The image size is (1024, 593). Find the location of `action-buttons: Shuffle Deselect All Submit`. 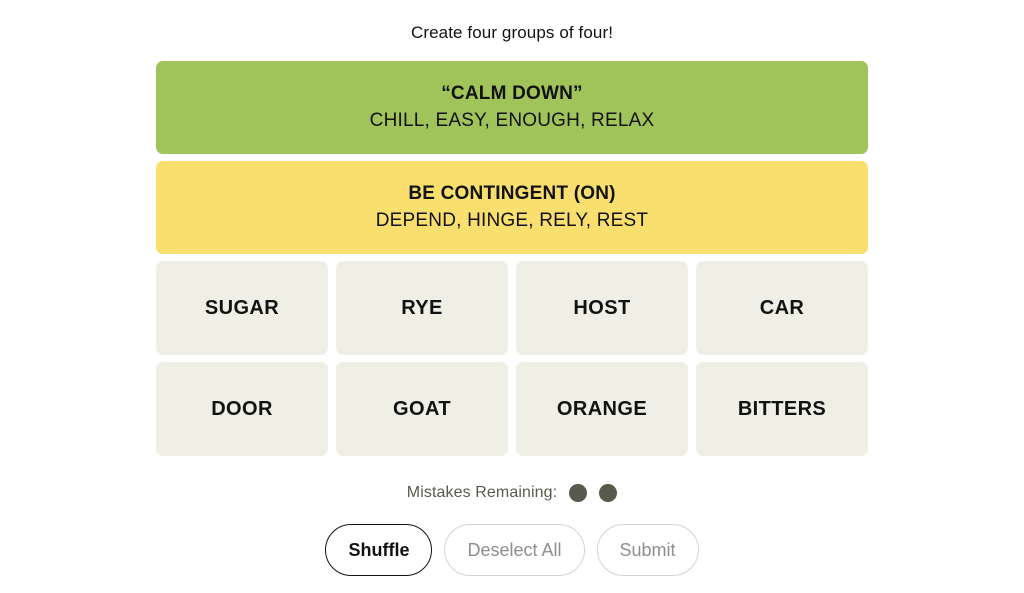

action-buttons: Shuffle Deselect All Submit is located at coordinates (512, 550).